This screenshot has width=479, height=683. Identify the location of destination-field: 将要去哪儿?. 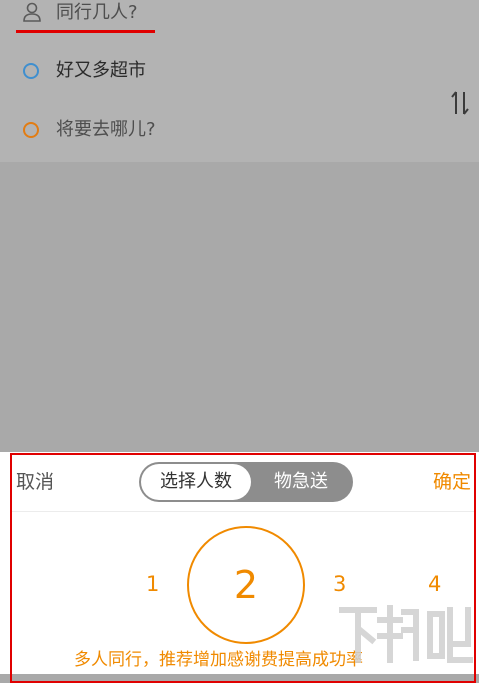
(106, 130).